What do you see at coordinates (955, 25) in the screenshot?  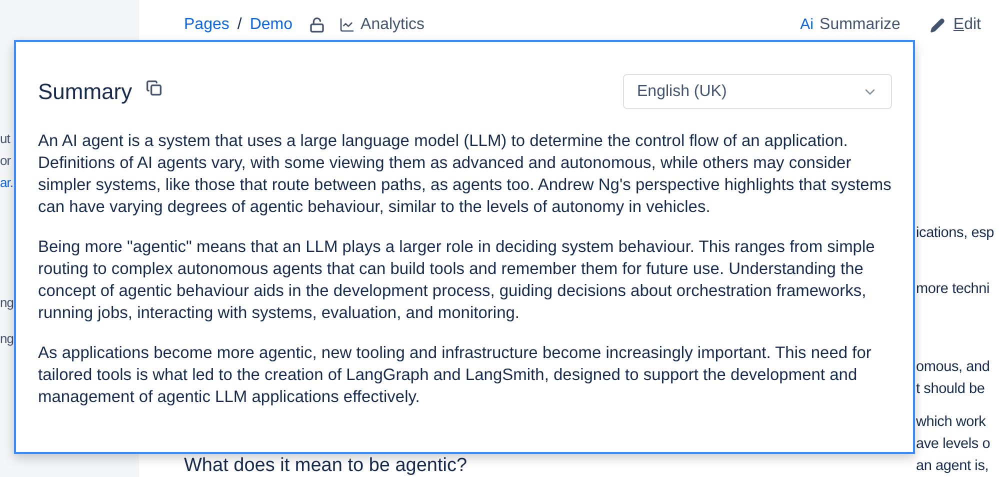 I see `edit-button: Edit` at bounding box center [955, 25].